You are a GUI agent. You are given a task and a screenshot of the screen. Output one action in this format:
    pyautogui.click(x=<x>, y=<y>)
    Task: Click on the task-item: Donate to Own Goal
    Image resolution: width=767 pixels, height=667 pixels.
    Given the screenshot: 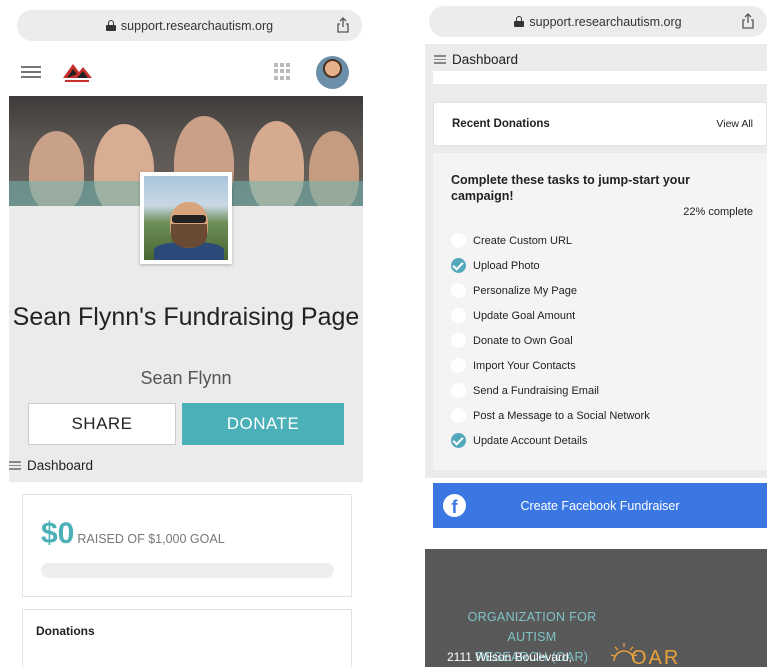 What is the action you would take?
    pyautogui.click(x=550, y=340)
    